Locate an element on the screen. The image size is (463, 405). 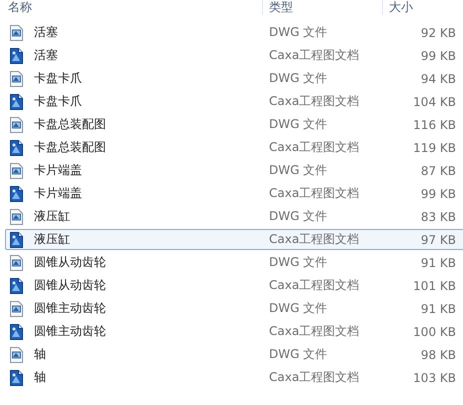
file-size: 98 KB is located at coordinates (438, 355).